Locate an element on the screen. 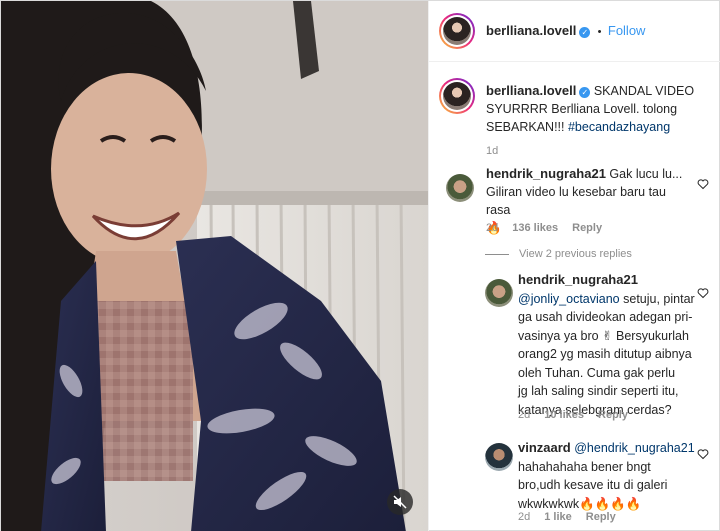 This screenshot has height=531, width=720. comment-age: 2d is located at coordinates (492, 228).